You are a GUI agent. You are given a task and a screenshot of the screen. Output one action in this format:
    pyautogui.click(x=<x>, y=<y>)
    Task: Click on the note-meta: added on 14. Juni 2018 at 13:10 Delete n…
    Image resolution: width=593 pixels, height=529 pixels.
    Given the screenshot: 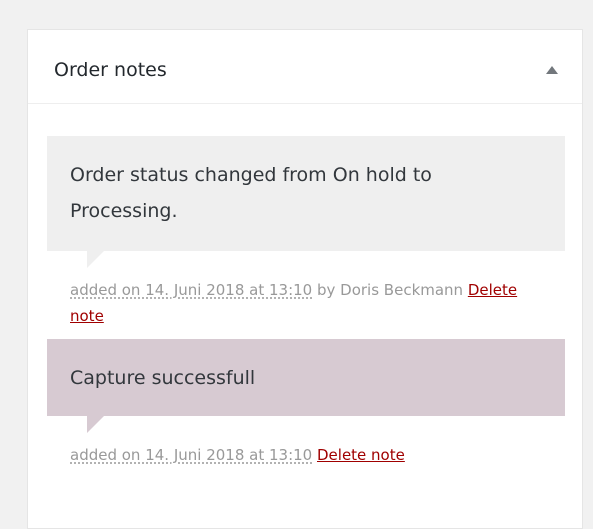 What is the action you would take?
    pyautogui.click(x=306, y=442)
    